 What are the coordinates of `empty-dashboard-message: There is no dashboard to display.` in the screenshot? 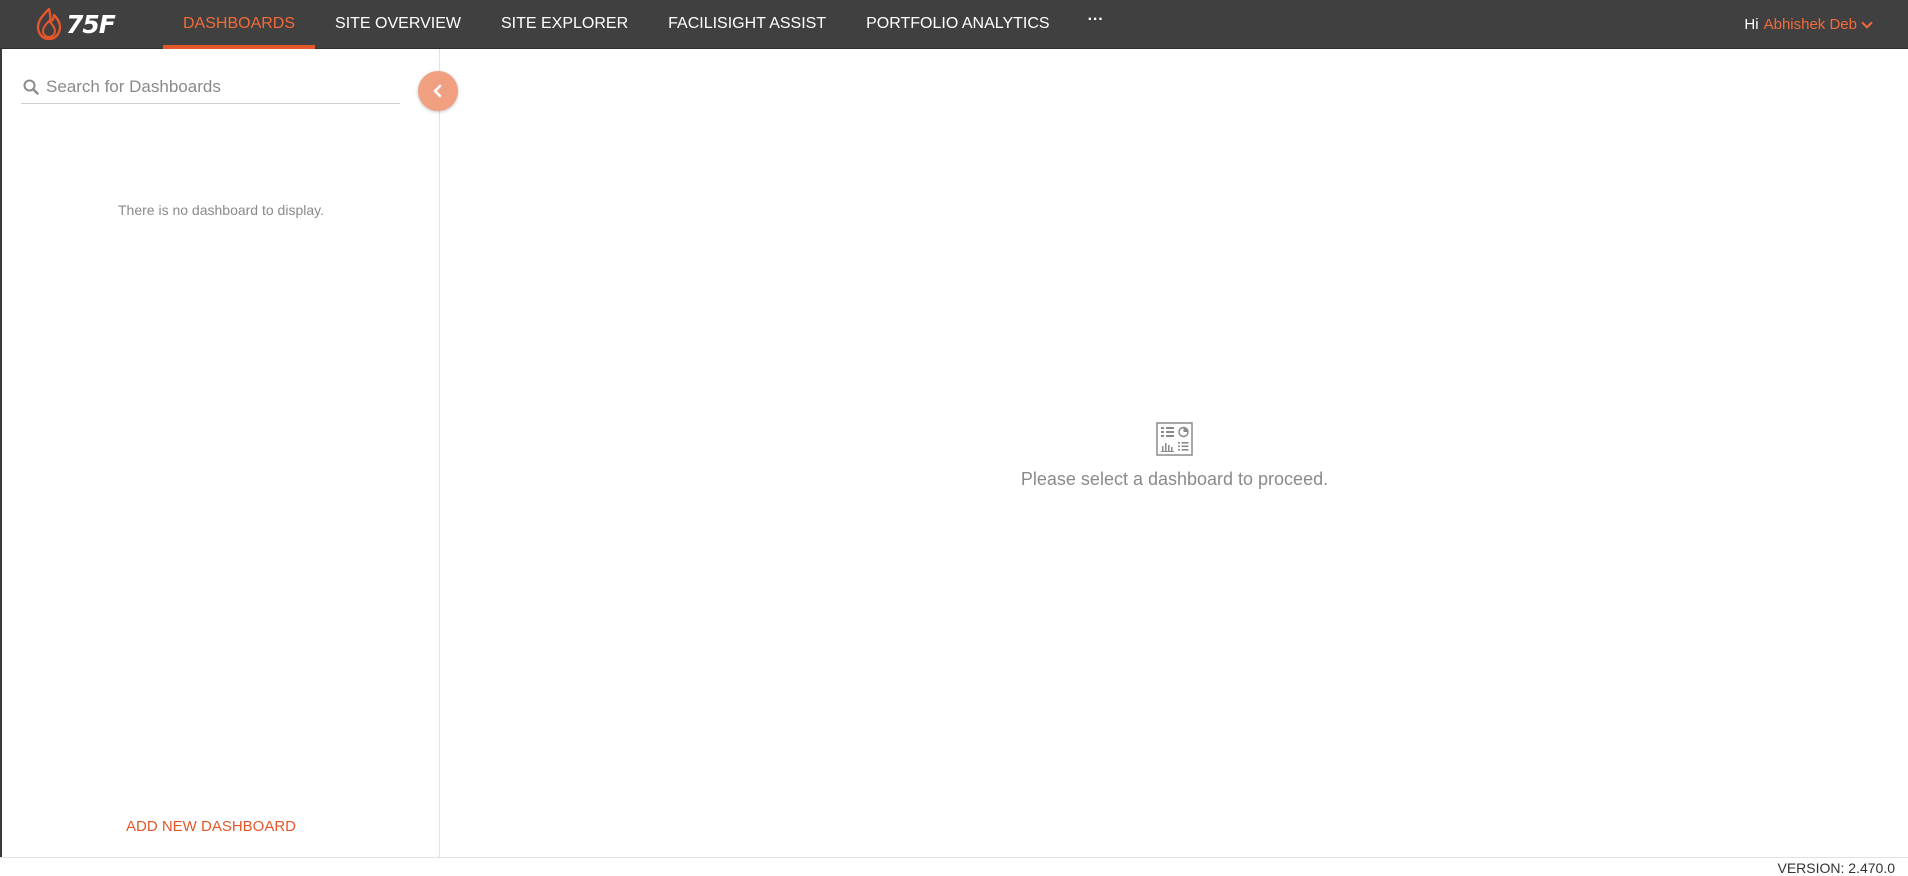 It's located at (221, 210).